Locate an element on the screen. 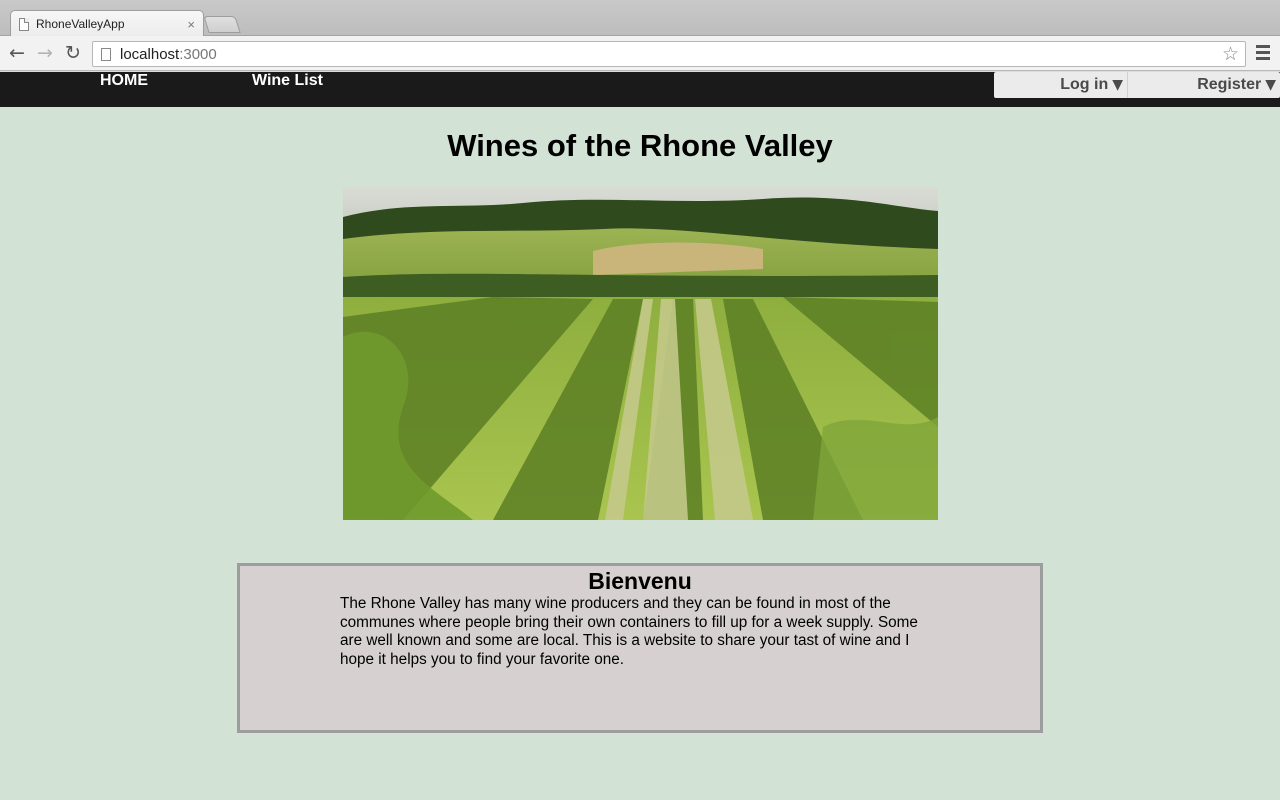  login-dropdown: Log in ▼ is located at coordinates (1061, 85).